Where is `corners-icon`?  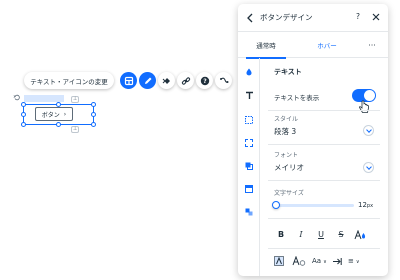
corners-icon is located at coordinates (249, 143).